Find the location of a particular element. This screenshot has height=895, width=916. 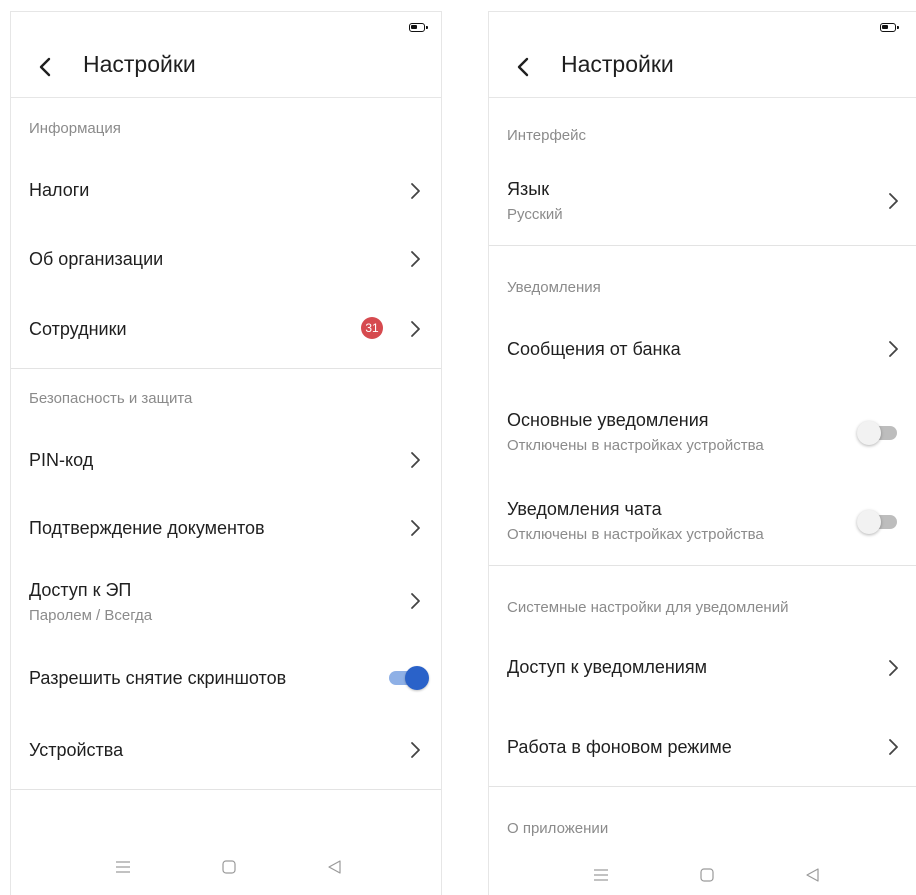

list-item-title: Язык is located at coordinates (528, 189).